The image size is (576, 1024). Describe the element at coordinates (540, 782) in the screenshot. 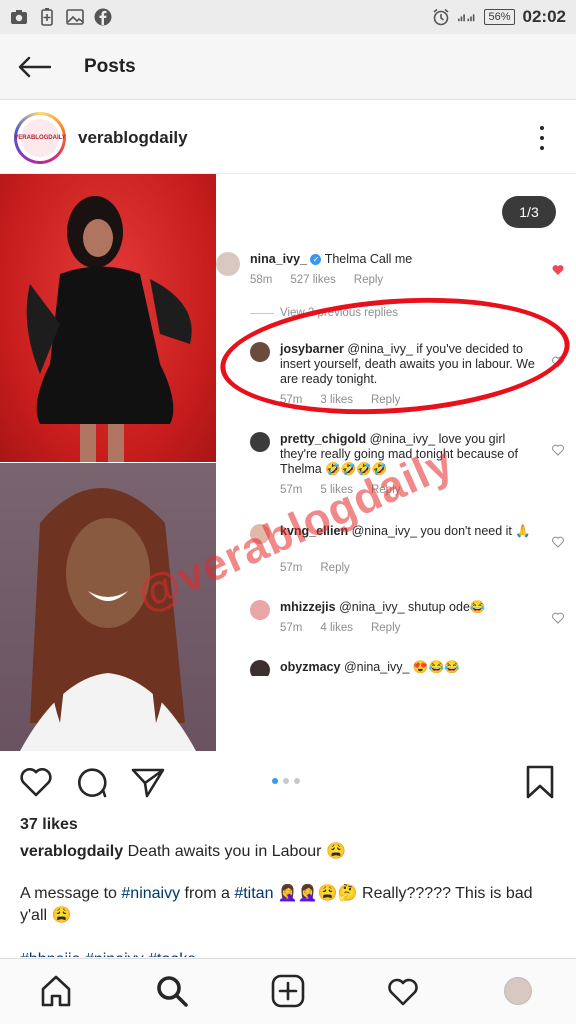

I see `bookmark-icon` at that location.